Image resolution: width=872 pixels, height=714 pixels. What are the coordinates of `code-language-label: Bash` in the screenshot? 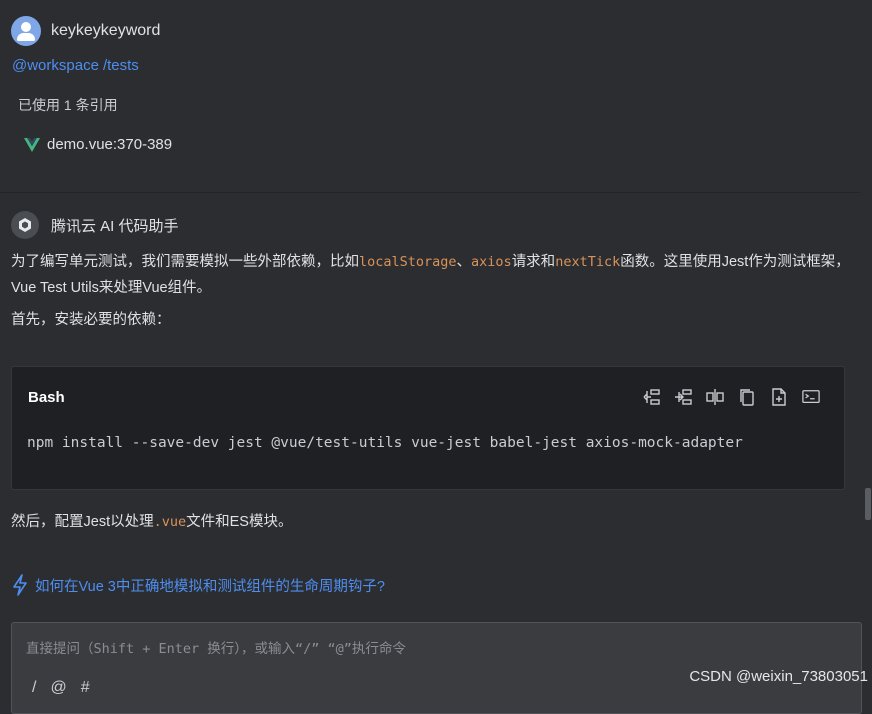 It's located at (46, 397).